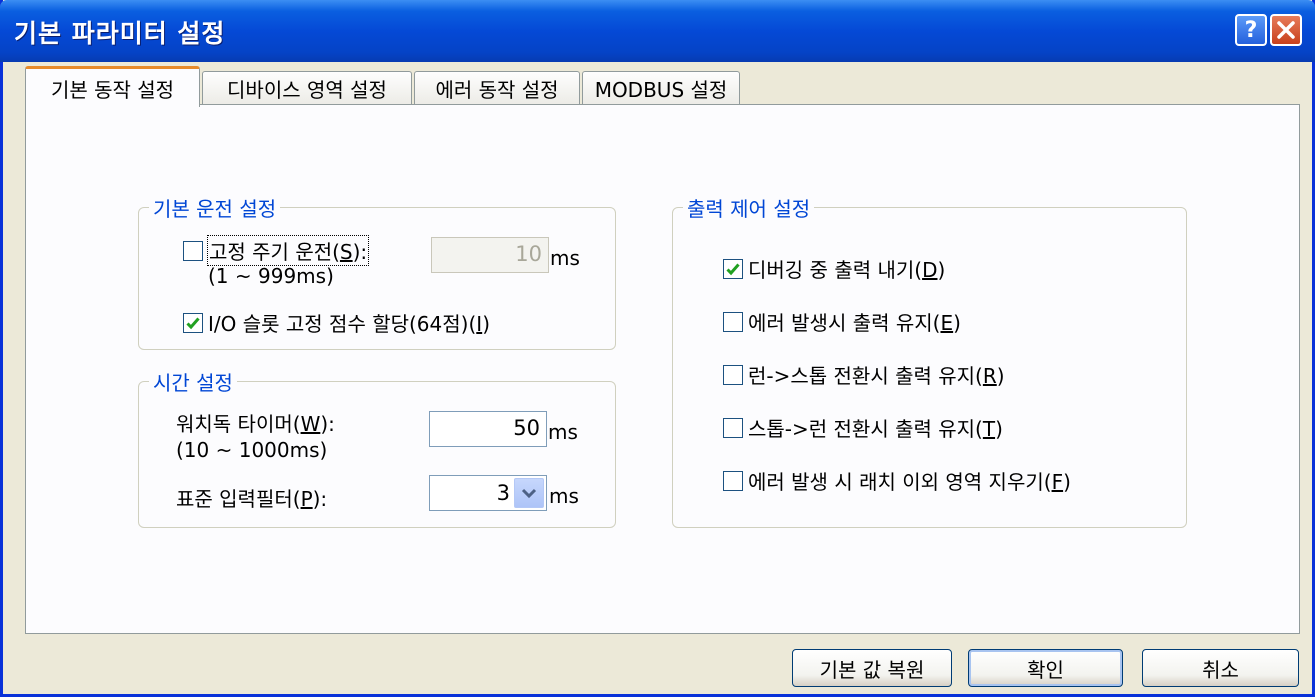  I want to click on output-title: 출력 제어 설정, so click(749, 207).